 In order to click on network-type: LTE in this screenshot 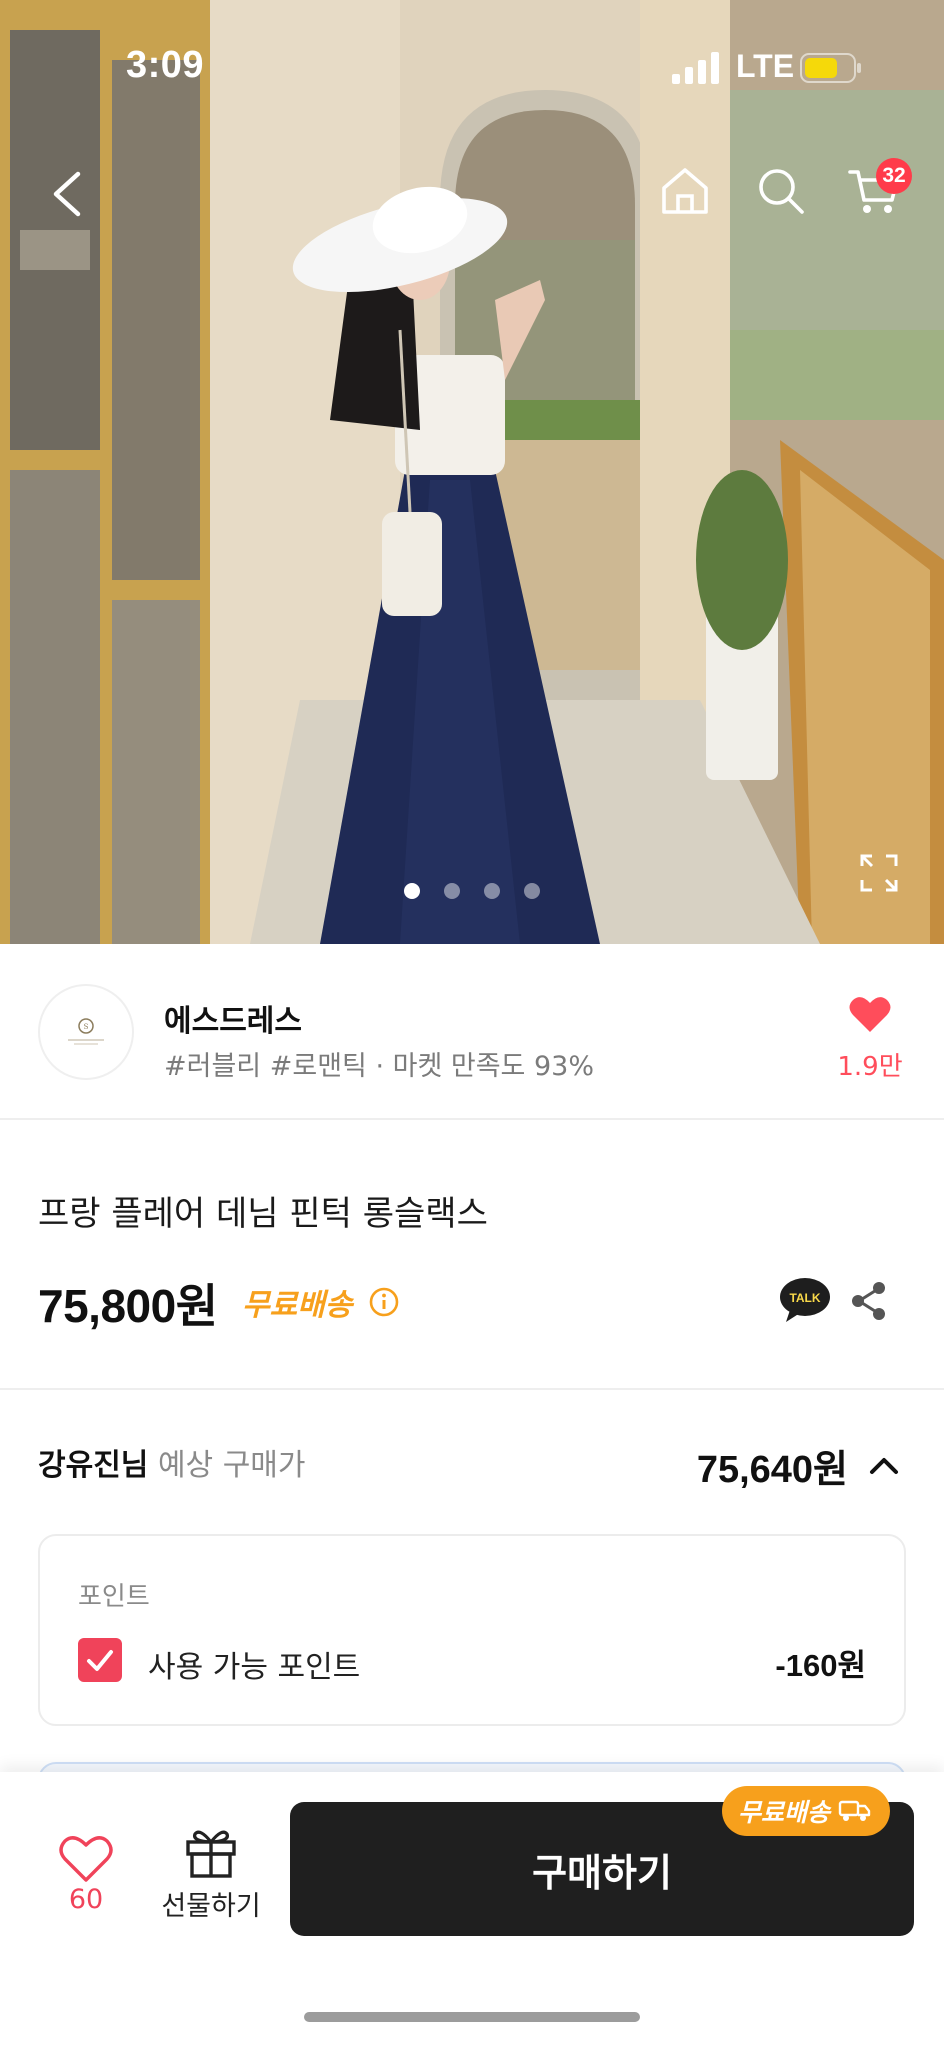, I will do `click(765, 66)`.